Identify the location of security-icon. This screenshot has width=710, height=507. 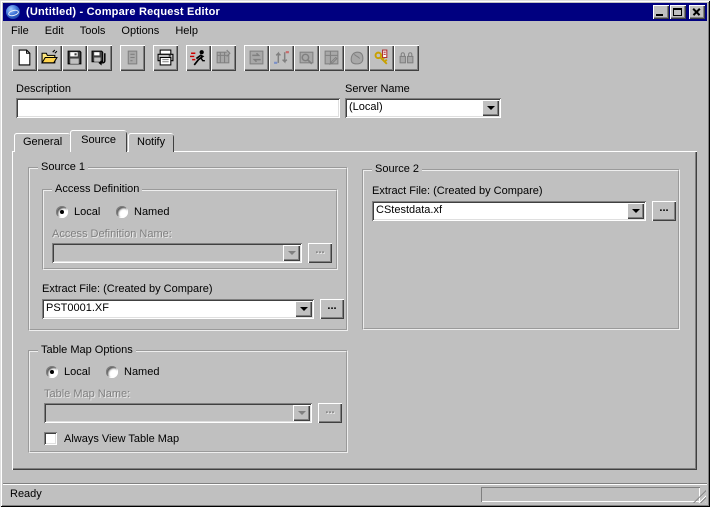
(406, 58).